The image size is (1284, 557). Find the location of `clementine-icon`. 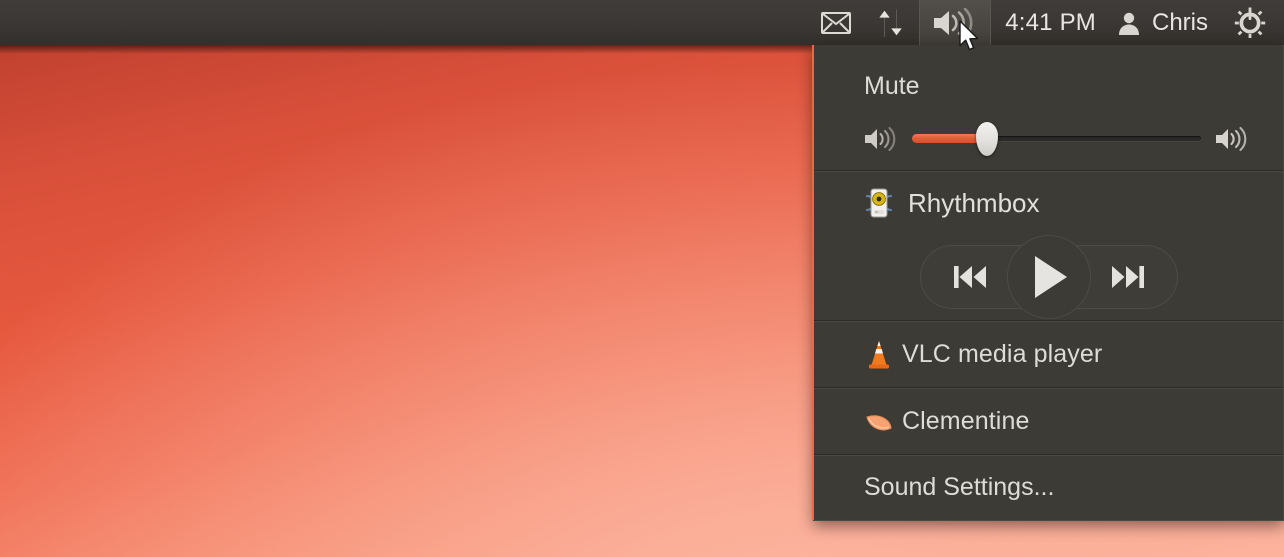

clementine-icon is located at coordinates (883, 422).